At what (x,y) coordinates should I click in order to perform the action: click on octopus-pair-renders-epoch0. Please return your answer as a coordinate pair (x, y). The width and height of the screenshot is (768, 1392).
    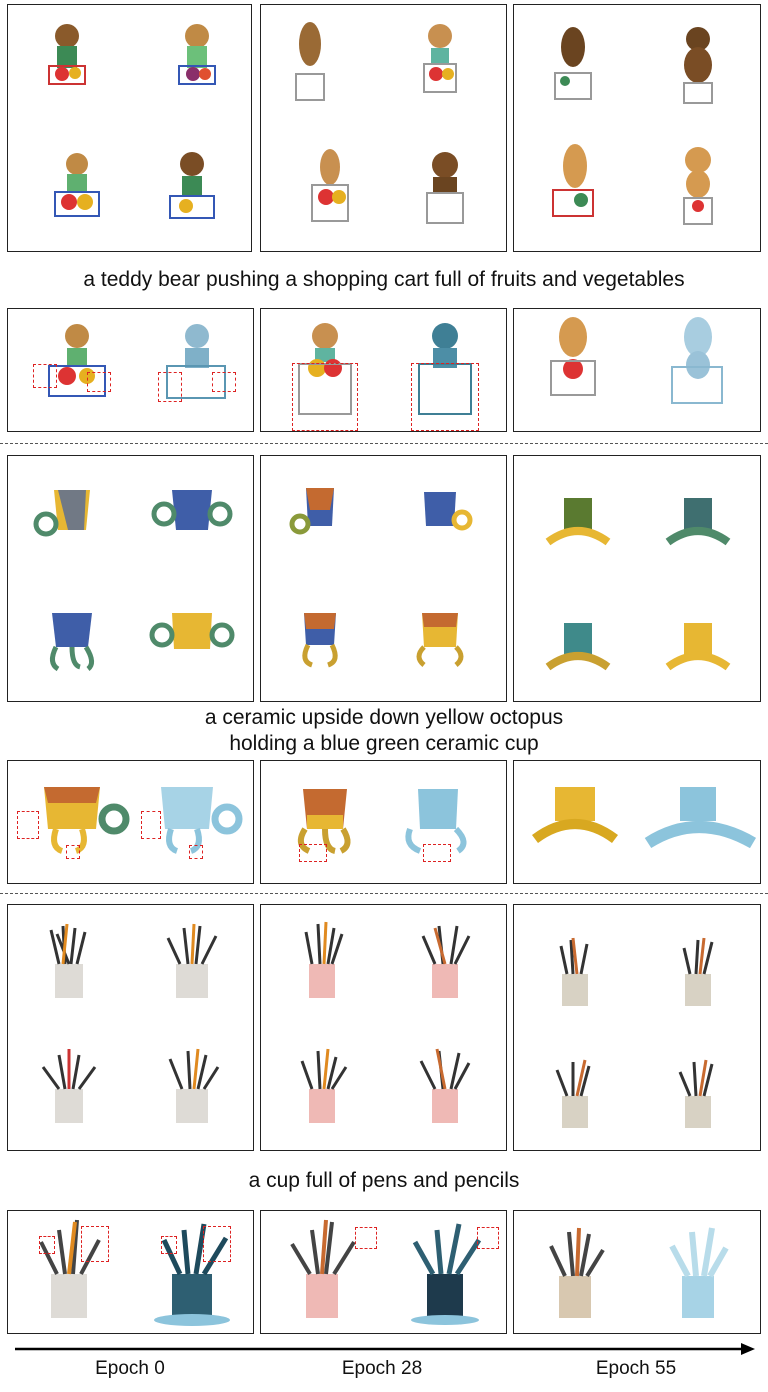
    Looking at the image, I should click on (143, 820).